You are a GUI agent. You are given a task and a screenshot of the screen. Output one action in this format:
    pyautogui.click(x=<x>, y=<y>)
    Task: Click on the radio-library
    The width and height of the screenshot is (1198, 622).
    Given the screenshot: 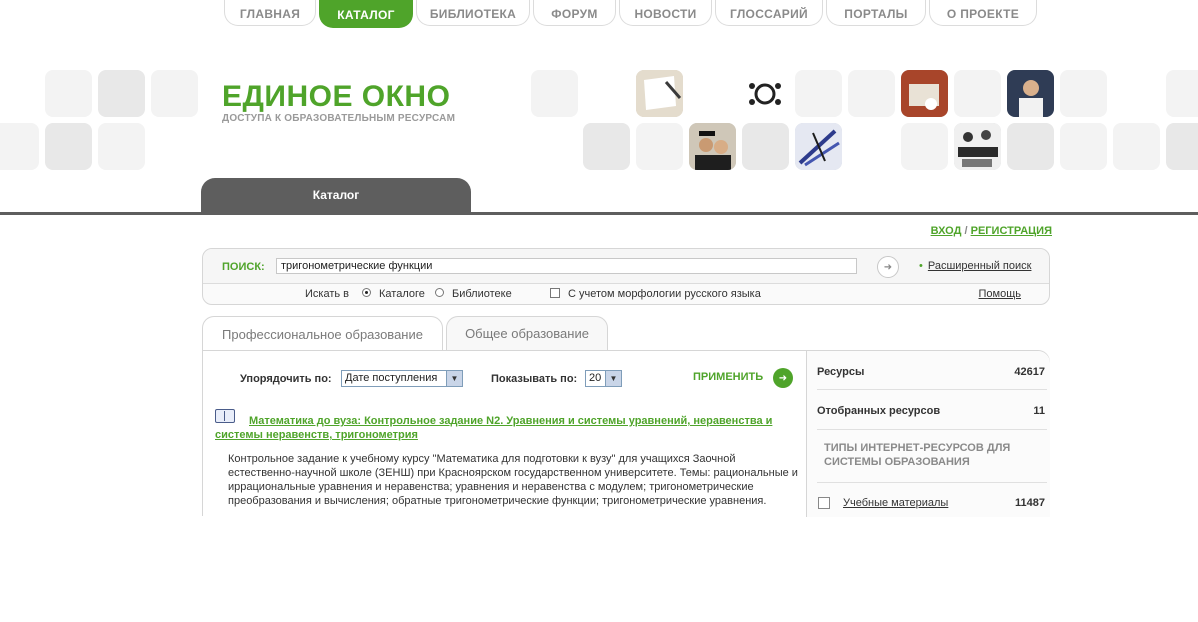 What is the action you would take?
    pyautogui.click(x=439, y=292)
    